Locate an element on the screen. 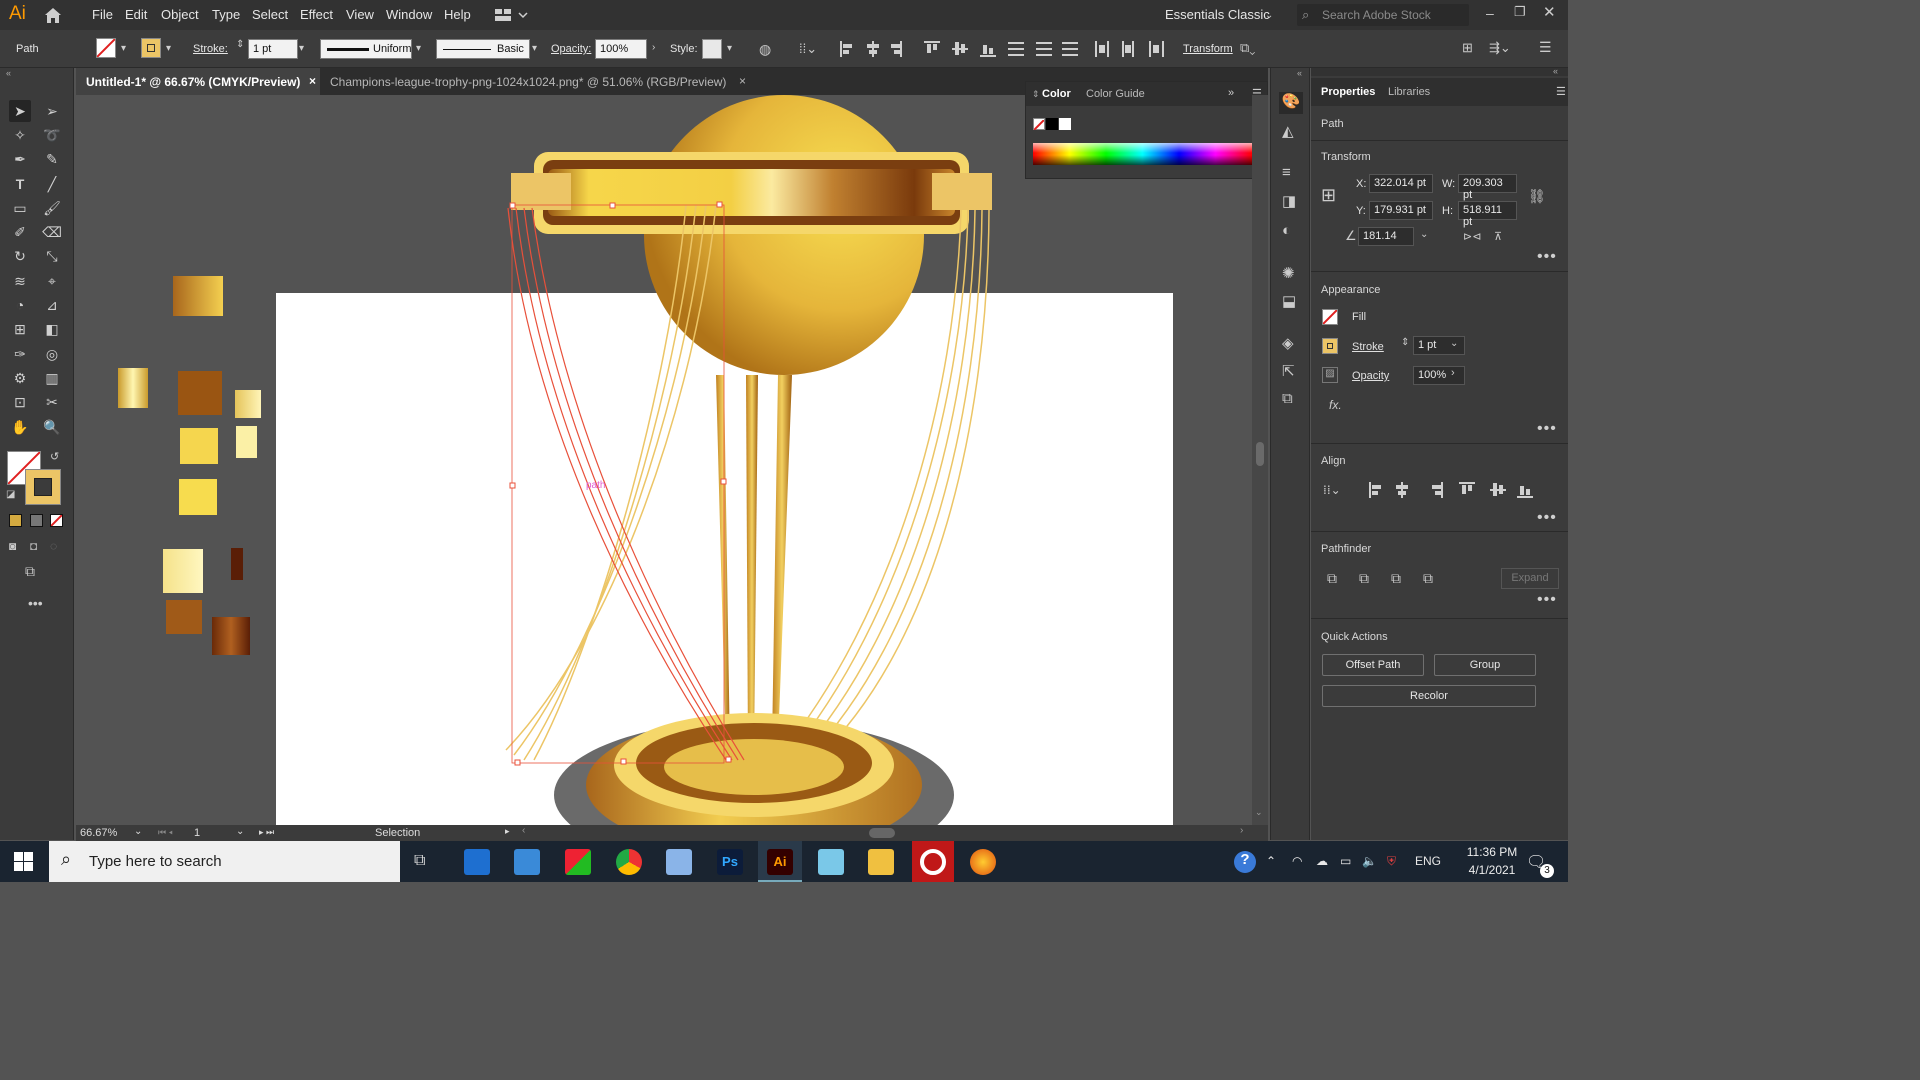 This screenshot has width=1920, height=1080. stroke-swatch-large is located at coordinates (43, 487).